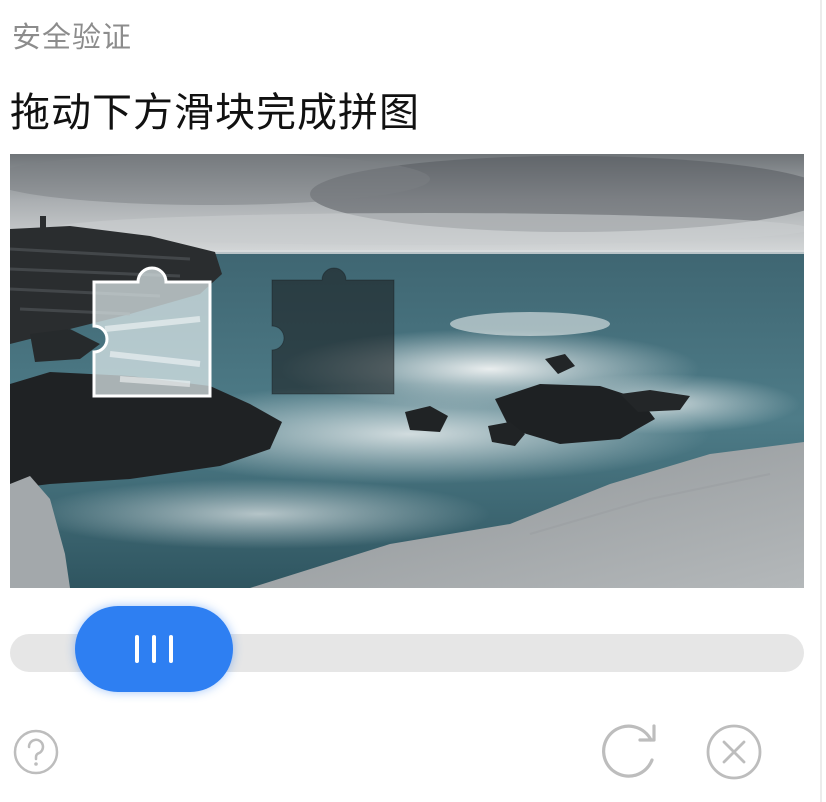 Image resolution: width=826 pixels, height=802 pixels. I want to click on puzzle-instruction: 拖动下方滑块完成拼图, so click(215, 113).